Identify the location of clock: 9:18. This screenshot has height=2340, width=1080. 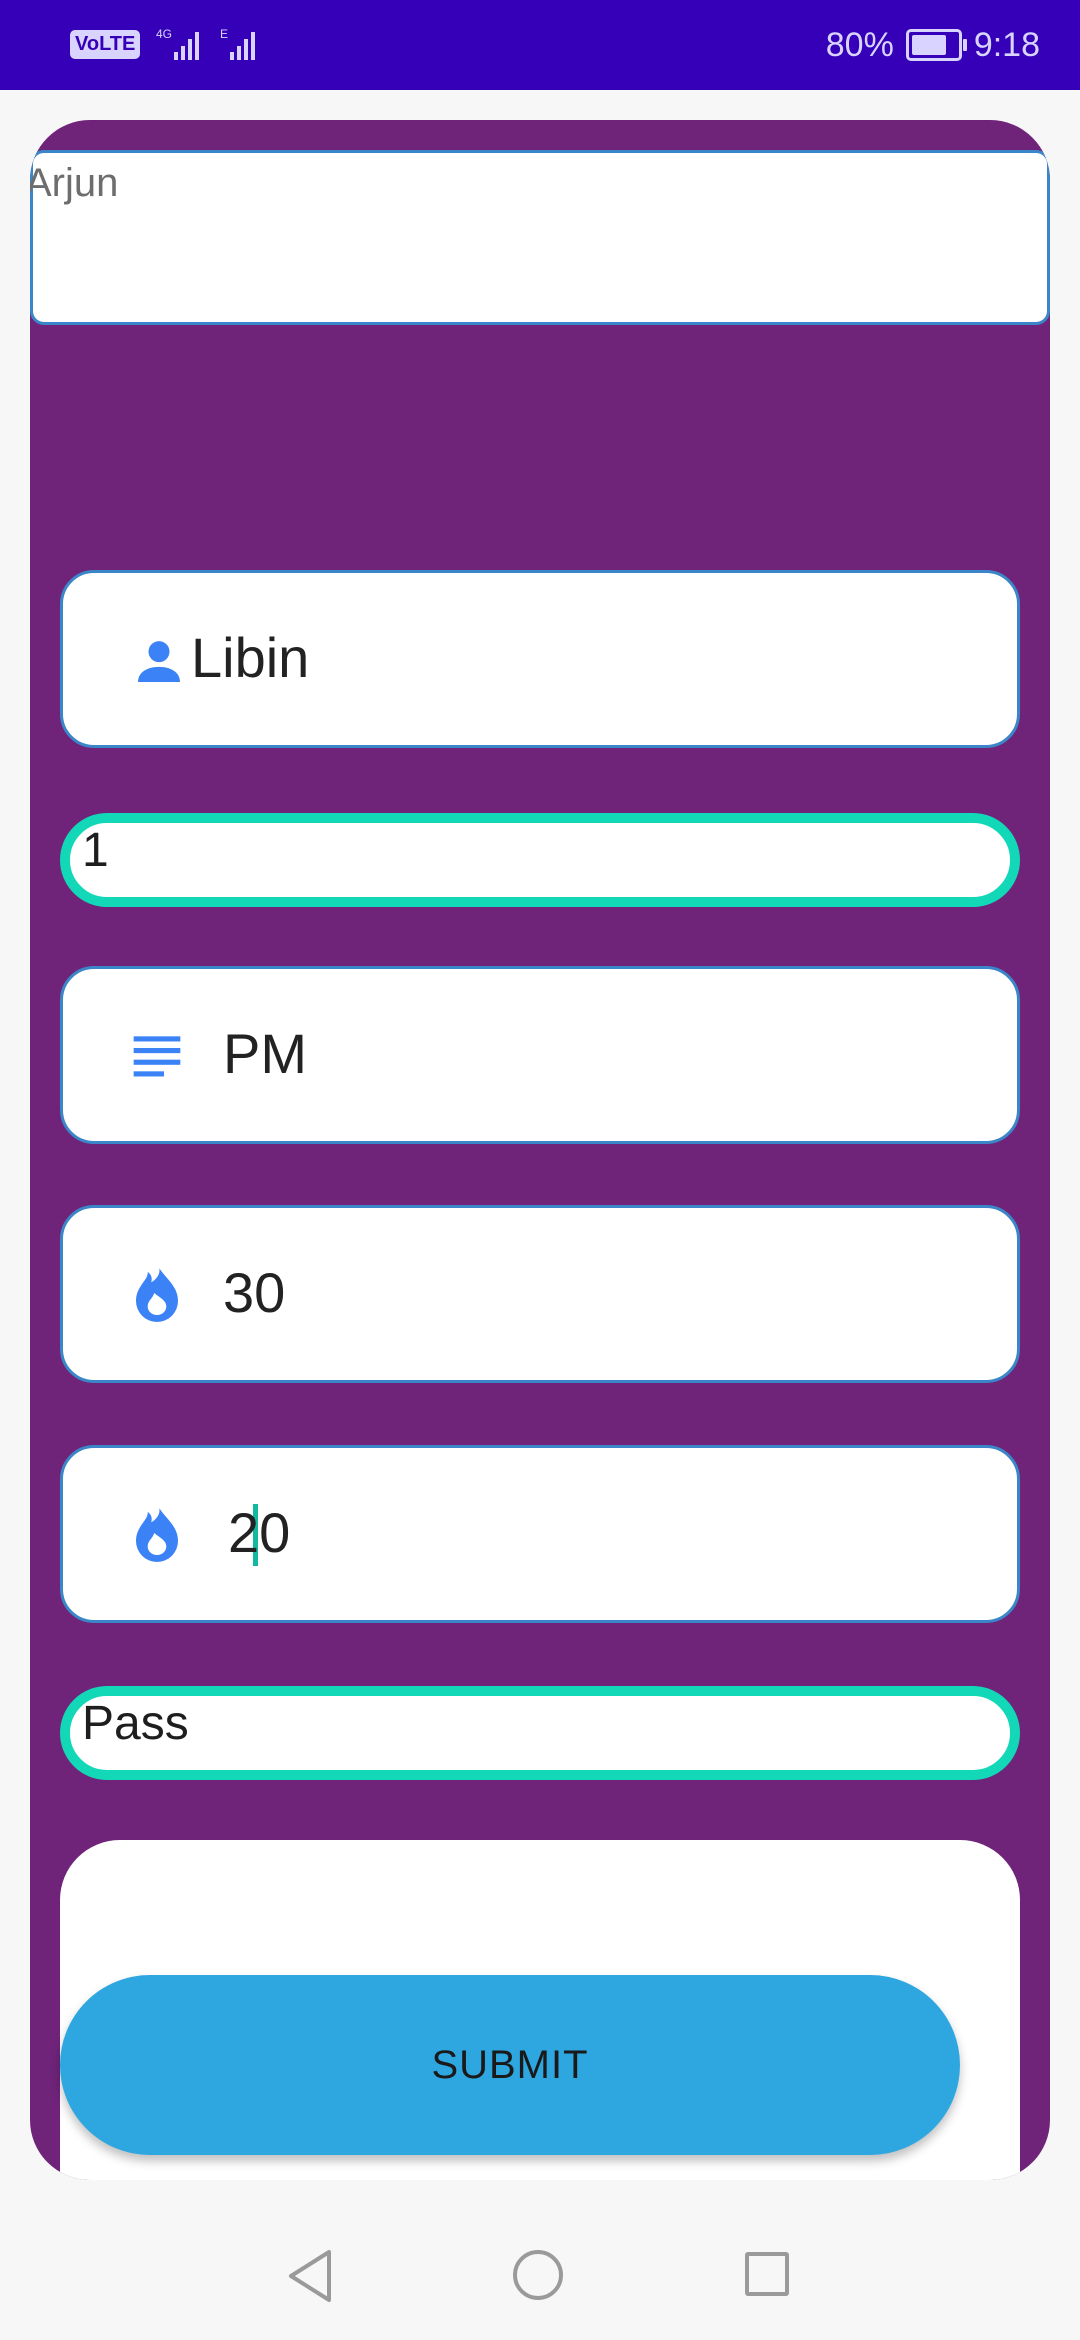
(1006, 44).